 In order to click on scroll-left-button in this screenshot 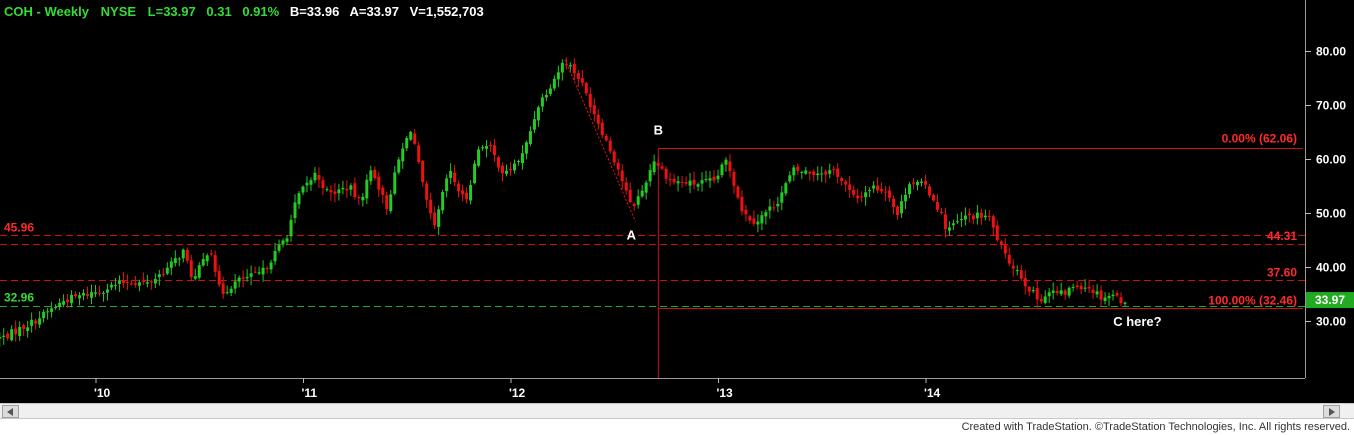, I will do `click(10, 411)`.